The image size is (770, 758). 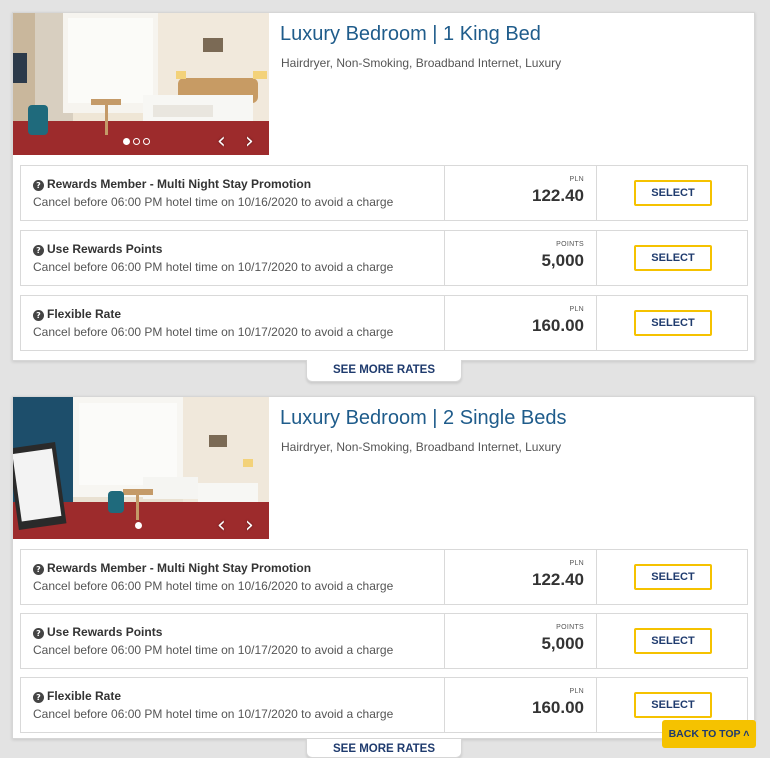 I want to click on room-title: Luxury Bedroom | 2 Single Beds, so click(x=423, y=418).